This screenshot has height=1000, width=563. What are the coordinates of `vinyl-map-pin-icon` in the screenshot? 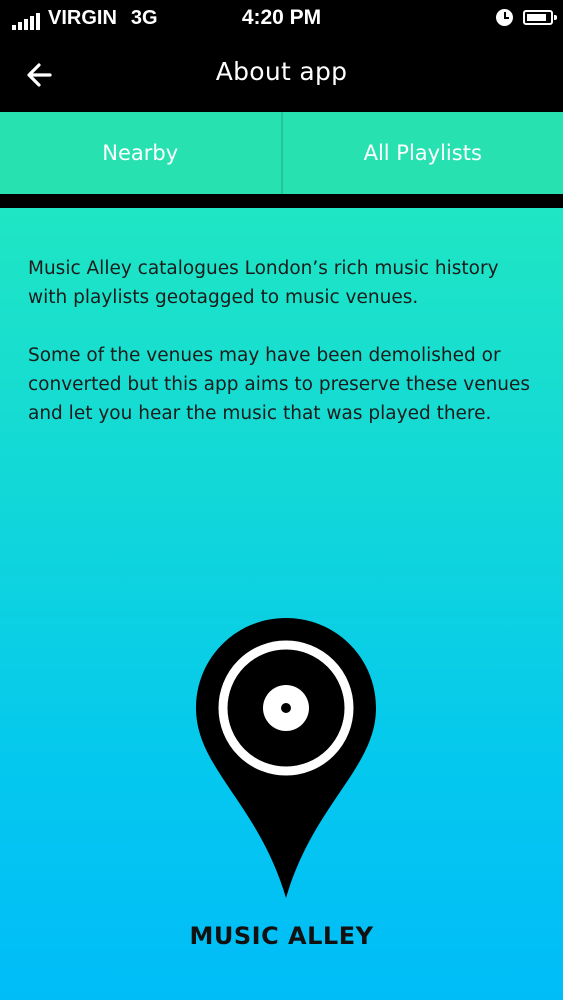 It's located at (286, 758).